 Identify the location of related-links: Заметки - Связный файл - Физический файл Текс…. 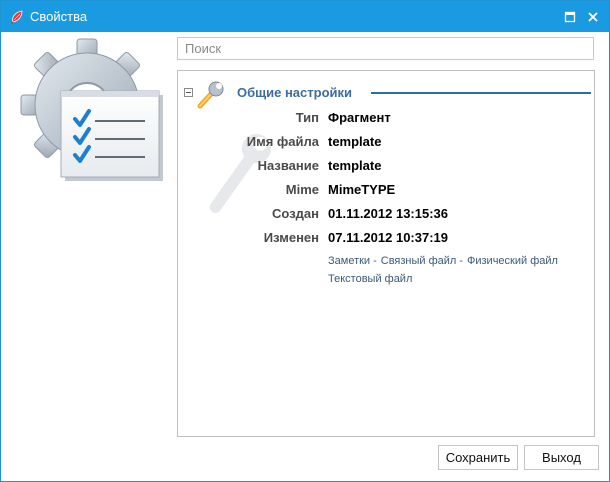
(459, 270).